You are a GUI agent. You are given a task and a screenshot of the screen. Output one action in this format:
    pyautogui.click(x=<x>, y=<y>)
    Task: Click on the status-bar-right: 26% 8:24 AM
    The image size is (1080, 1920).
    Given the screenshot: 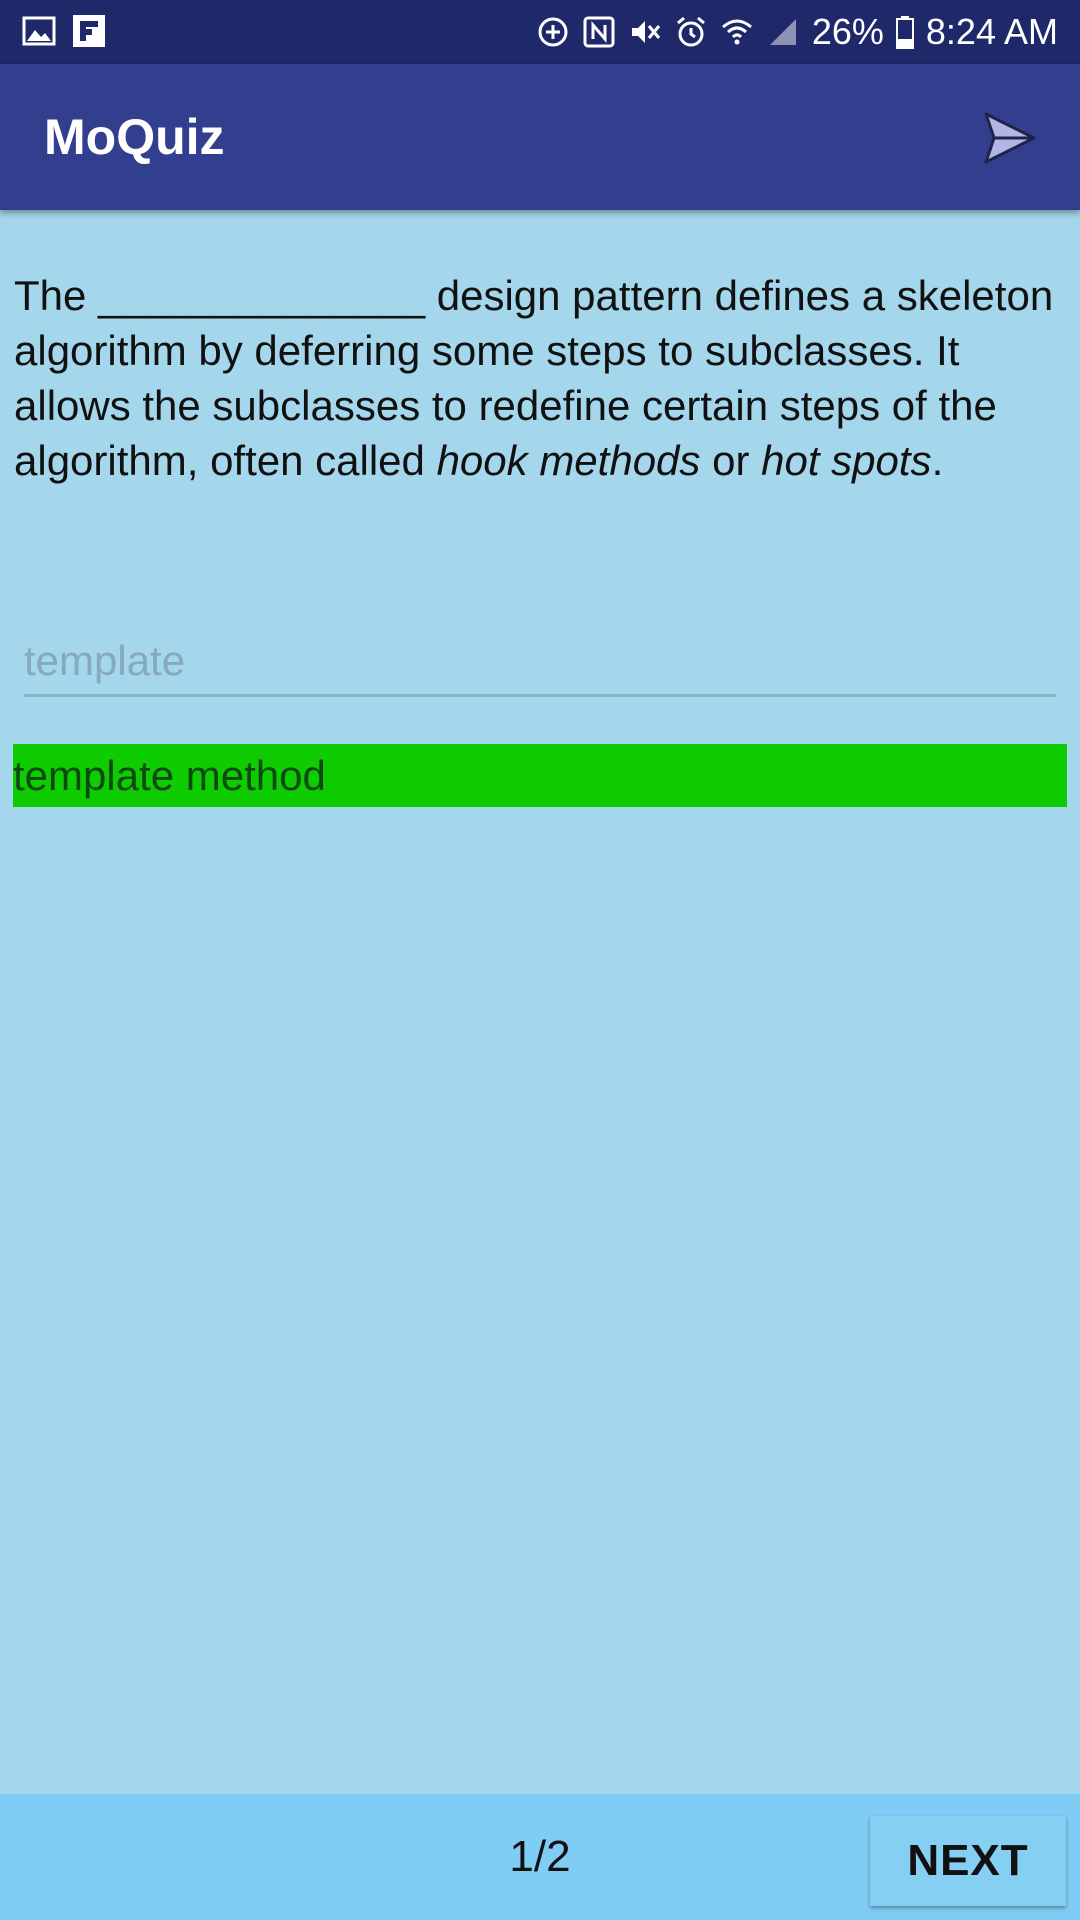 What is the action you would take?
    pyautogui.click(x=797, y=32)
    